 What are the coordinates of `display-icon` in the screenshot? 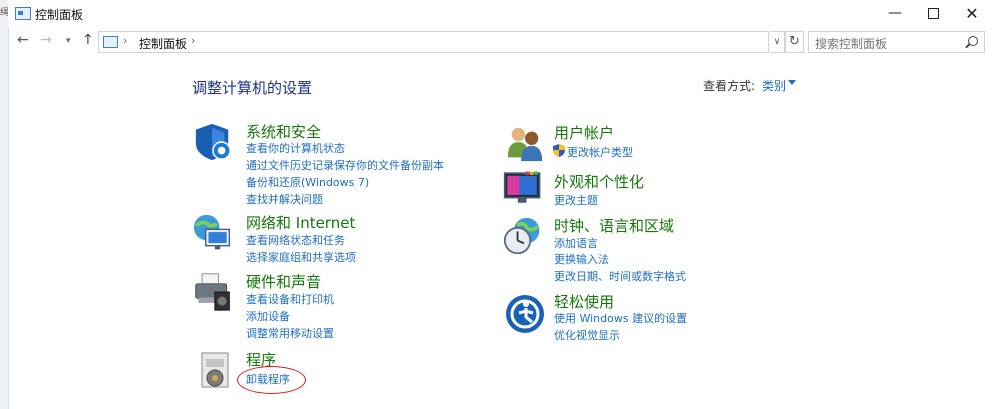 It's located at (523, 188).